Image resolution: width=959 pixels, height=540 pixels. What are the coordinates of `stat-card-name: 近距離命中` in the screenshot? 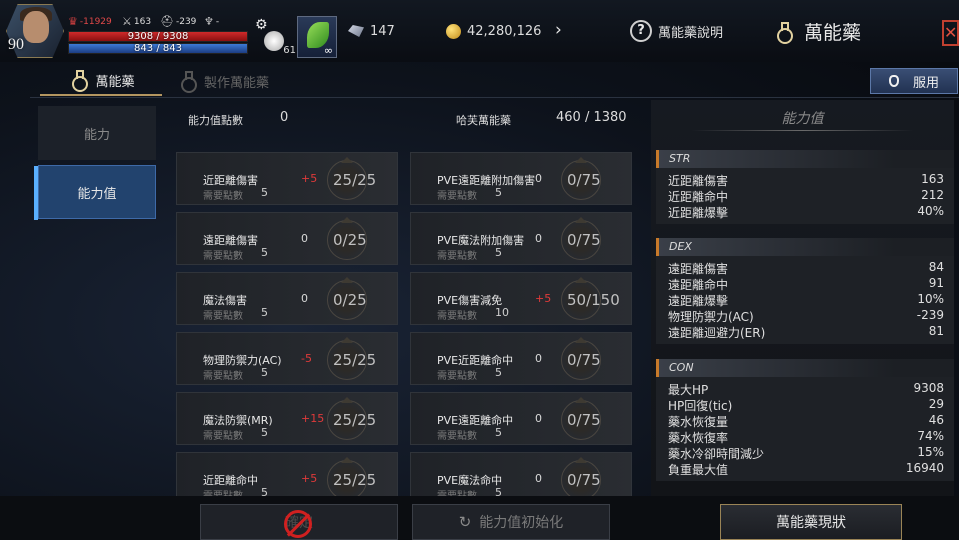 It's located at (230, 480).